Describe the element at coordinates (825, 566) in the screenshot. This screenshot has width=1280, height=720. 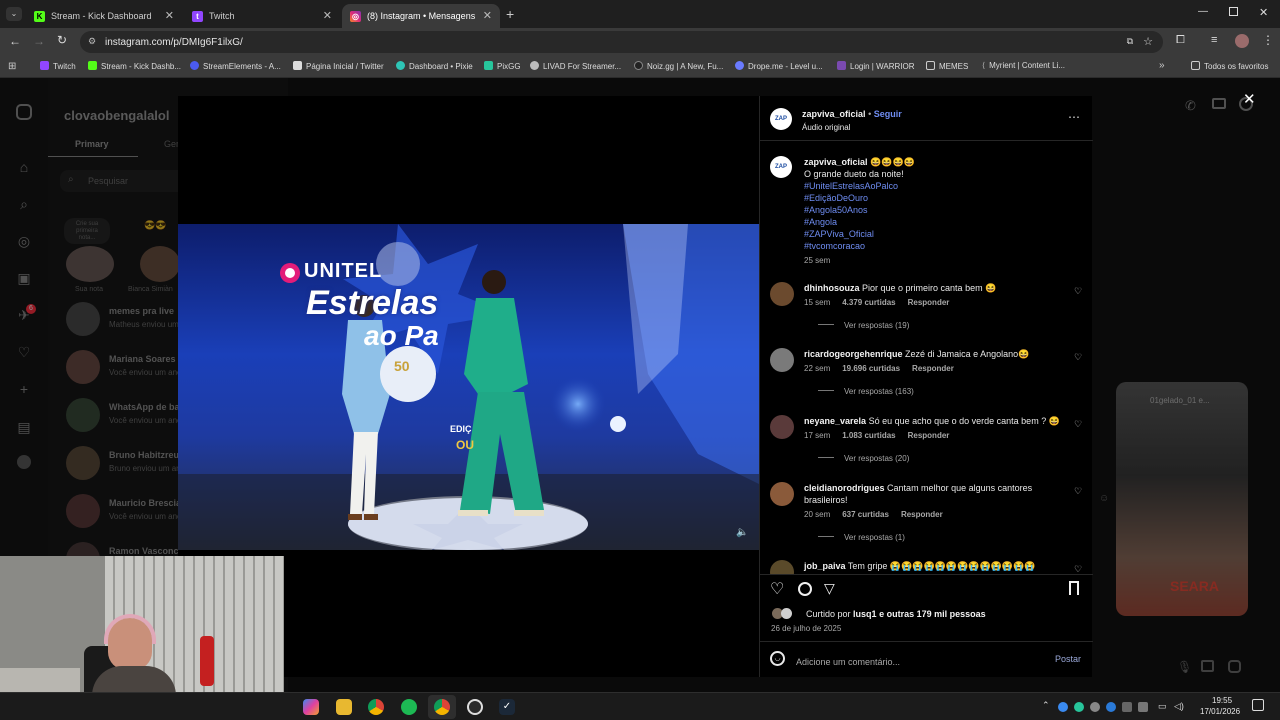
I see `comment-username: job_paiva` at that location.